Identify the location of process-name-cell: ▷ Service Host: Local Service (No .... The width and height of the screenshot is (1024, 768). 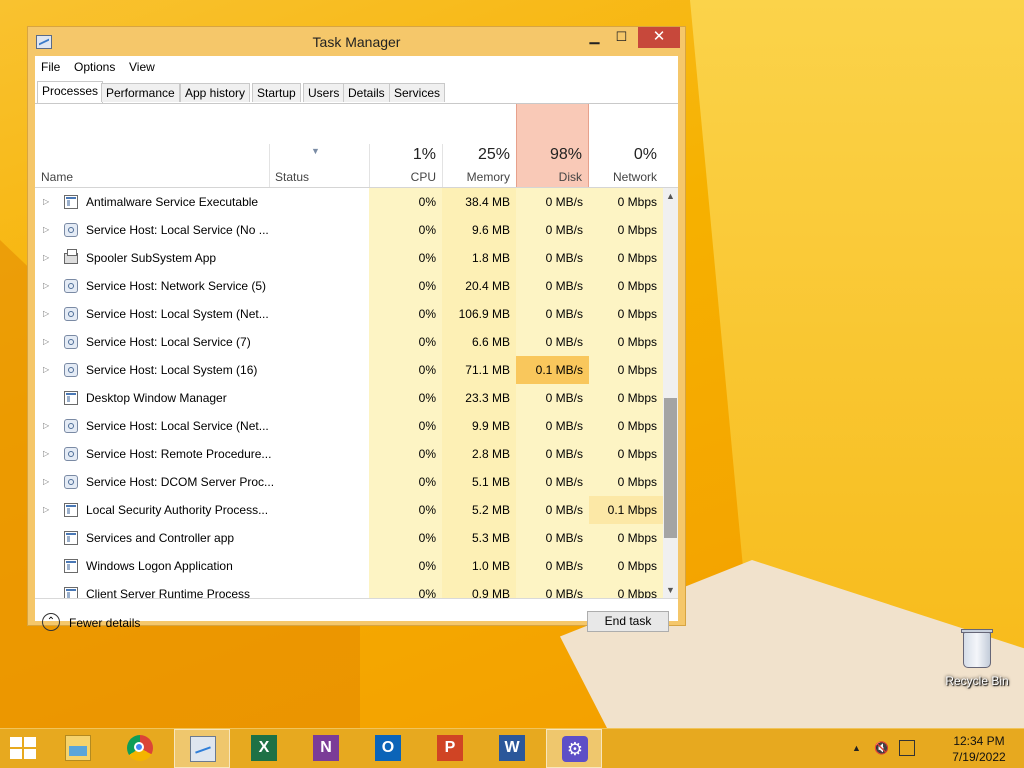
(202, 230).